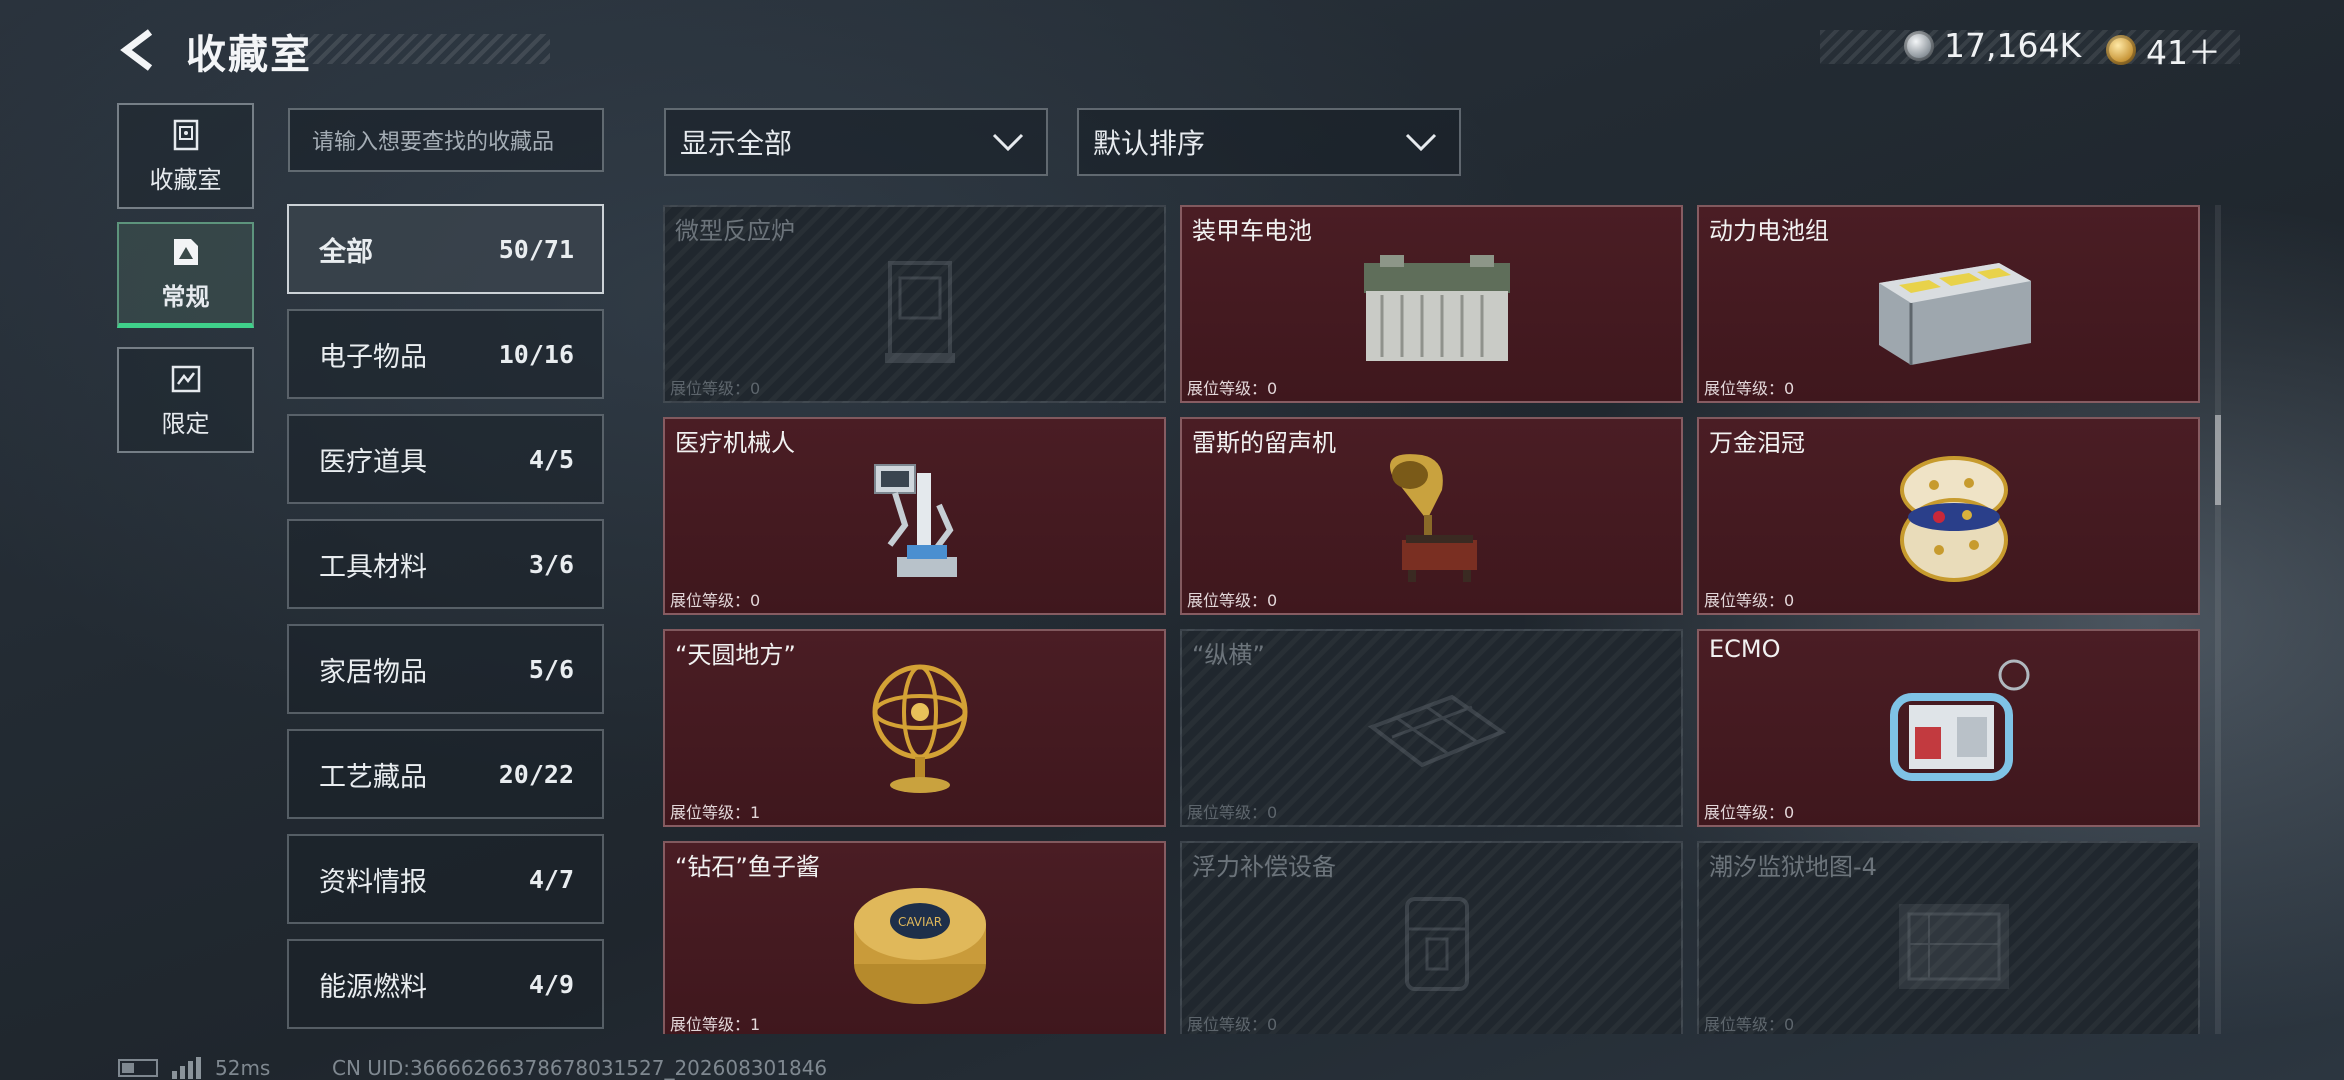 The image size is (2344, 1080). What do you see at coordinates (373, 672) in the screenshot?
I see `category-label: 家居物品` at bounding box center [373, 672].